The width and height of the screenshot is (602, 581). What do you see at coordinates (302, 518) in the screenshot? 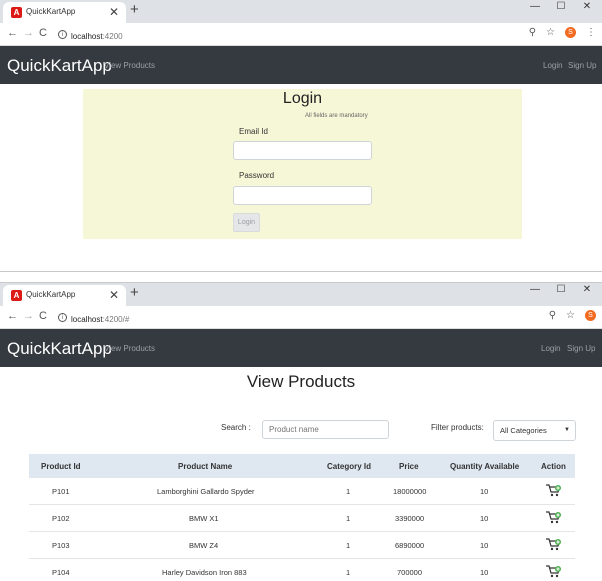
I see `table-row: P102 BMW X1 1 3390000 10` at bounding box center [302, 518].